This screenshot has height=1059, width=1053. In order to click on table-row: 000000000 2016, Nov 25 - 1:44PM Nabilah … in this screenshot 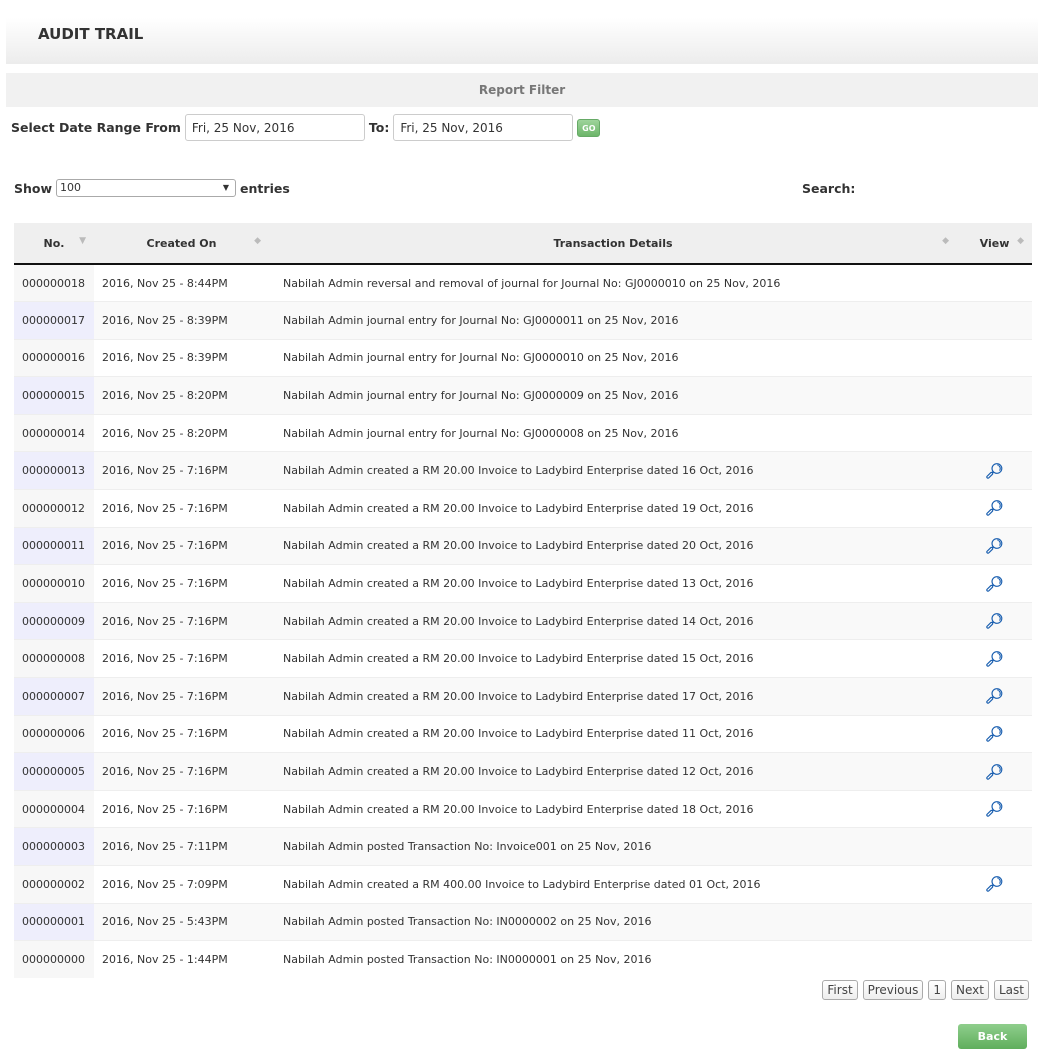, I will do `click(523, 959)`.